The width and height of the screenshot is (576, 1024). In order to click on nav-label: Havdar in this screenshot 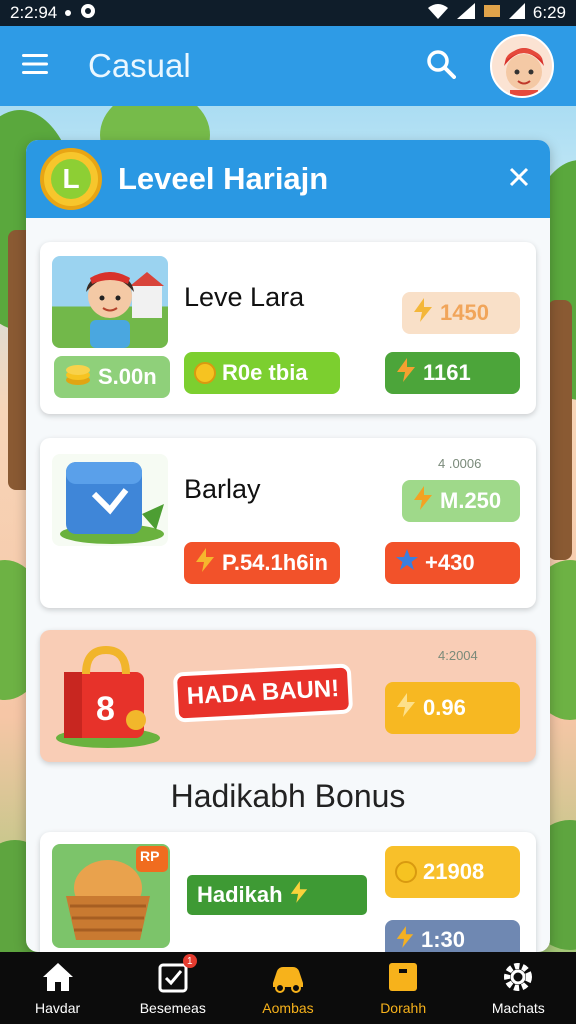, I will do `click(58, 1008)`.